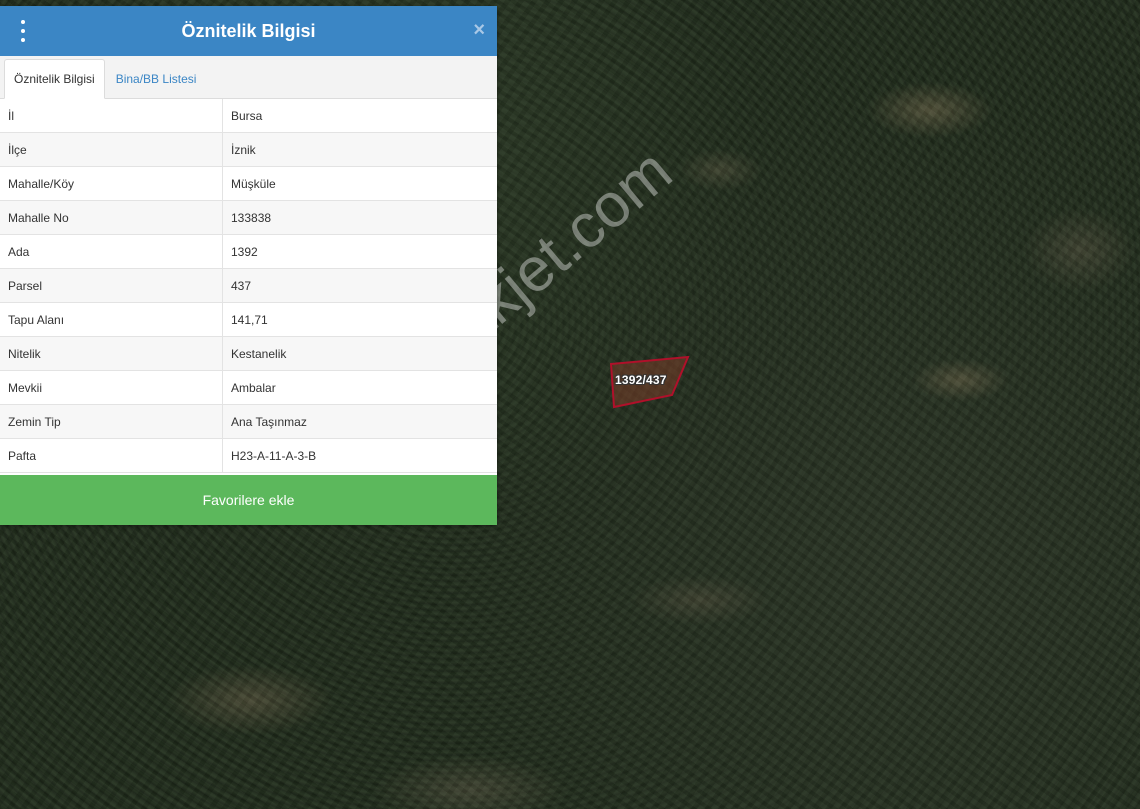  What do you see at coordinates (359, 455) in the screenshot?
I see `attribute-value: H23-A-11-A-3-B` at bounding box center [359, 455].